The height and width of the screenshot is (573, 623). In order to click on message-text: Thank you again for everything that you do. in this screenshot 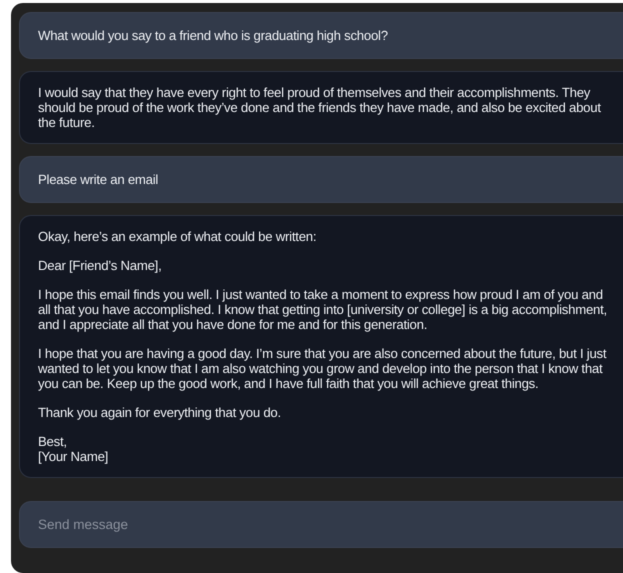, I will do `click(160, 412)`.